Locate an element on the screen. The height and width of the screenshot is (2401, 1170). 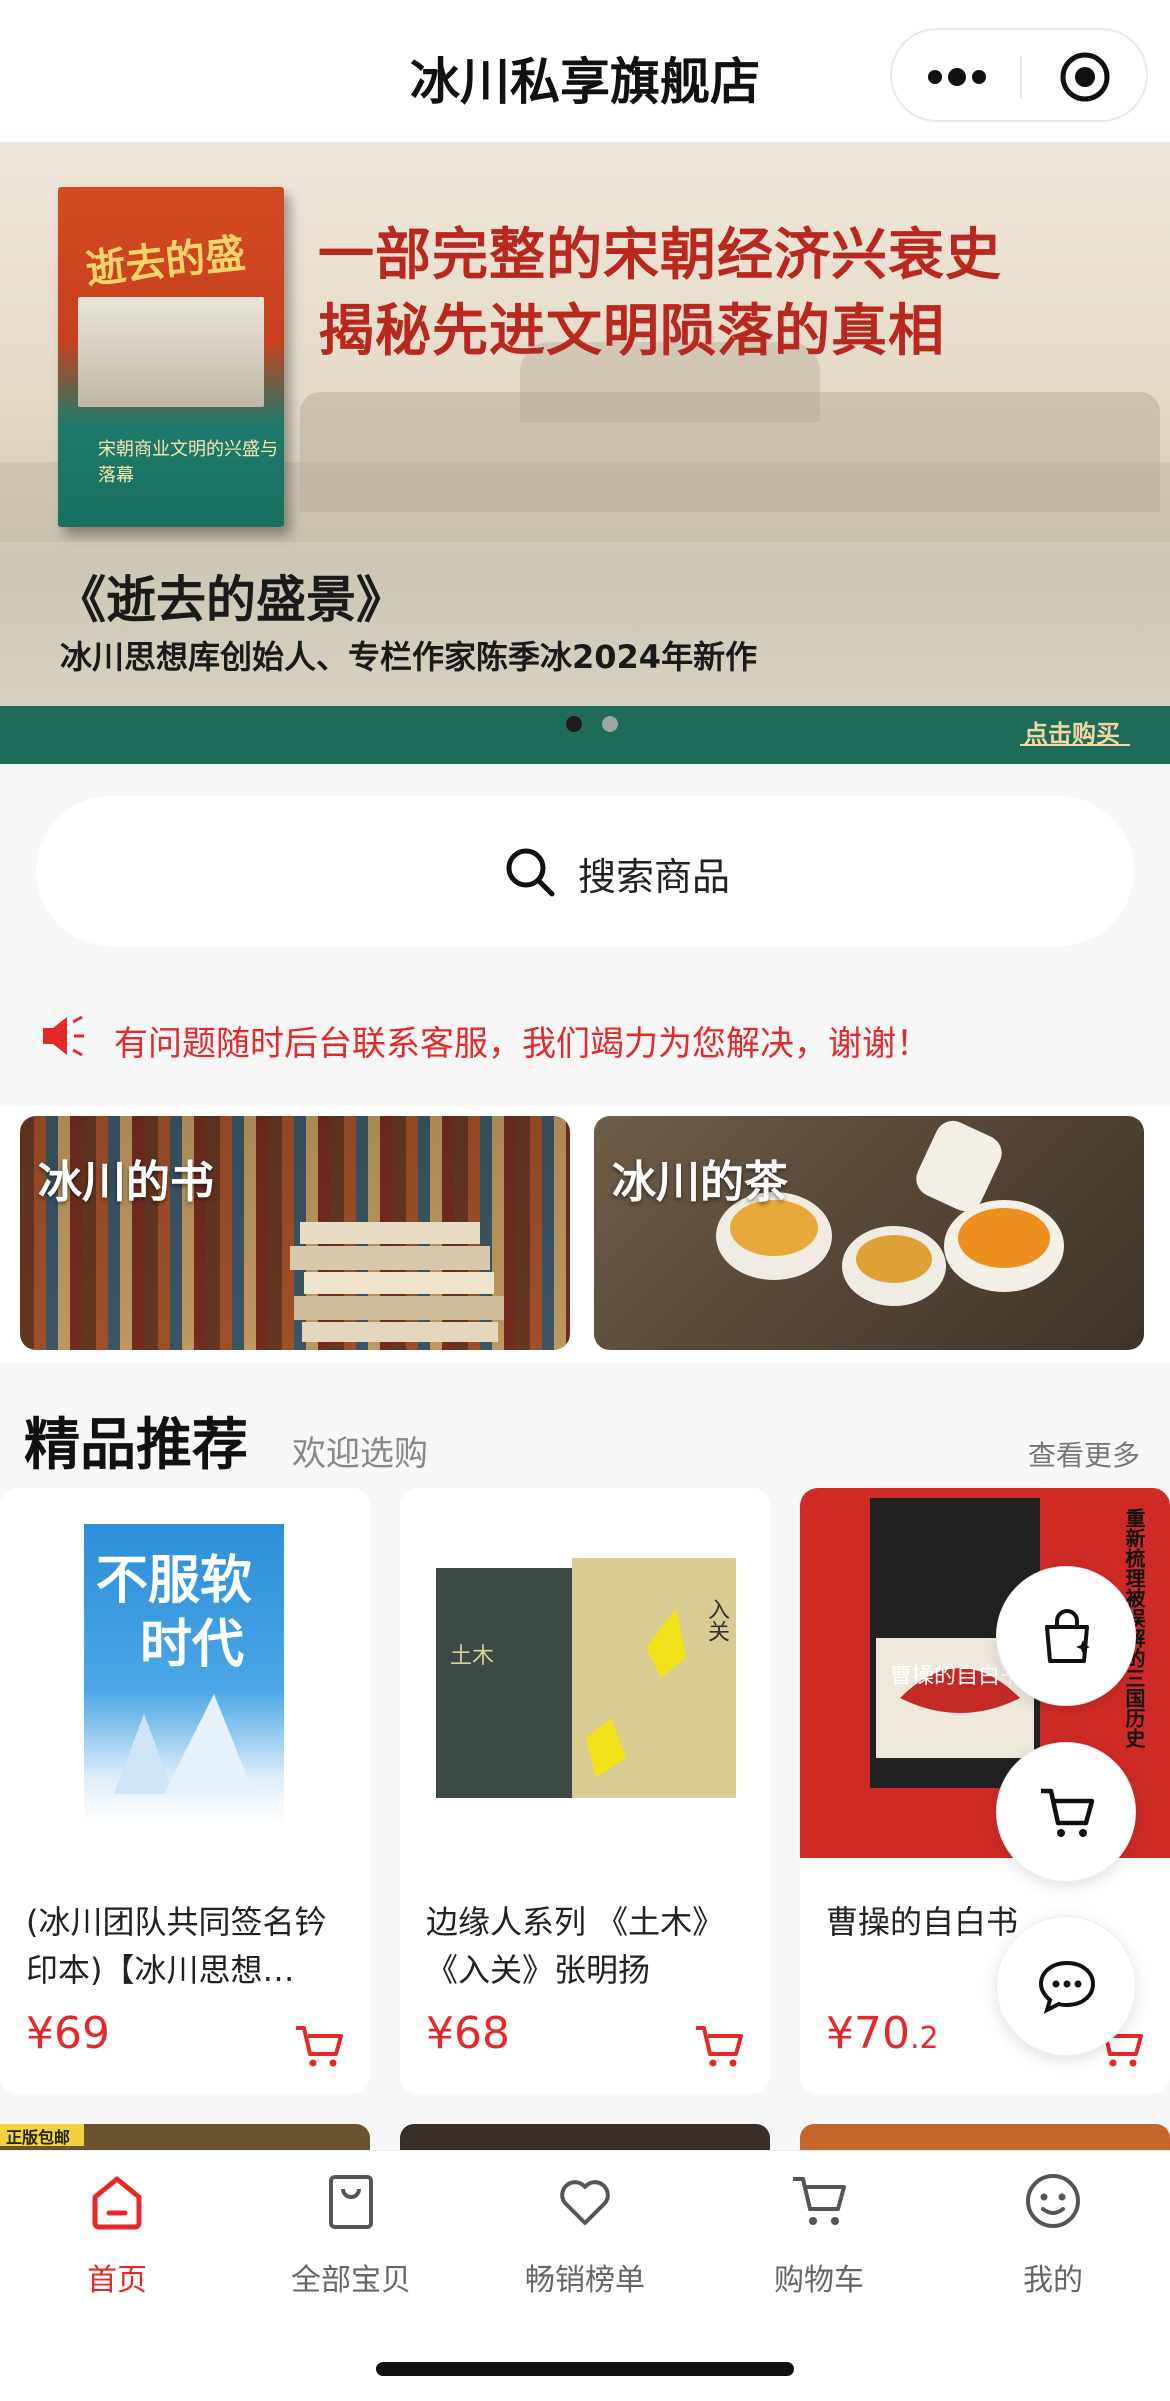
home-indicator is located at coordinates (585, 2369).